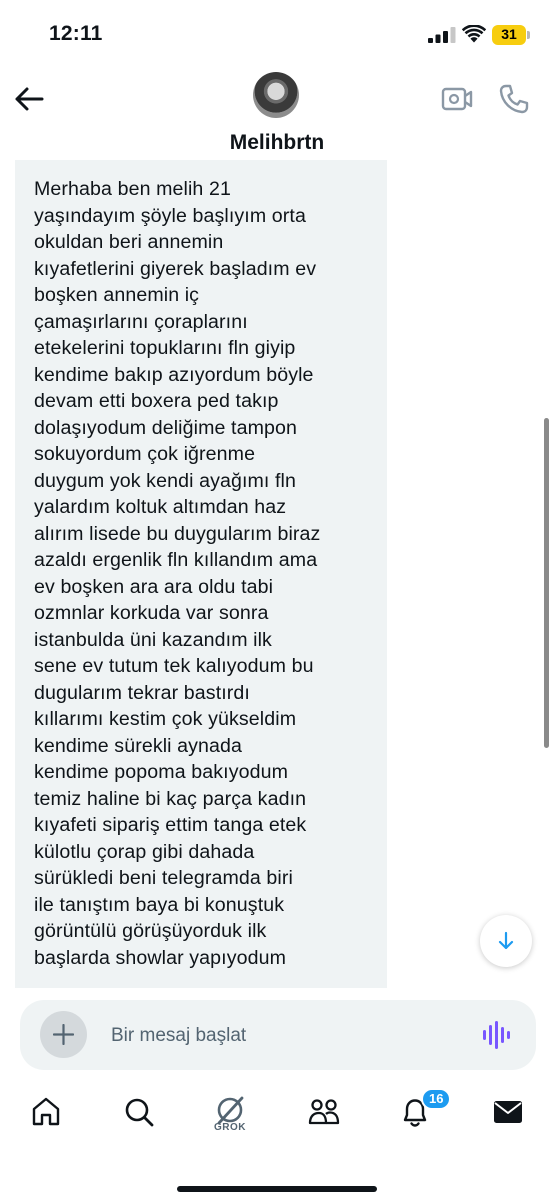 The image size is (554, 1200). I want to click on nav-search, so click(139, 1117).